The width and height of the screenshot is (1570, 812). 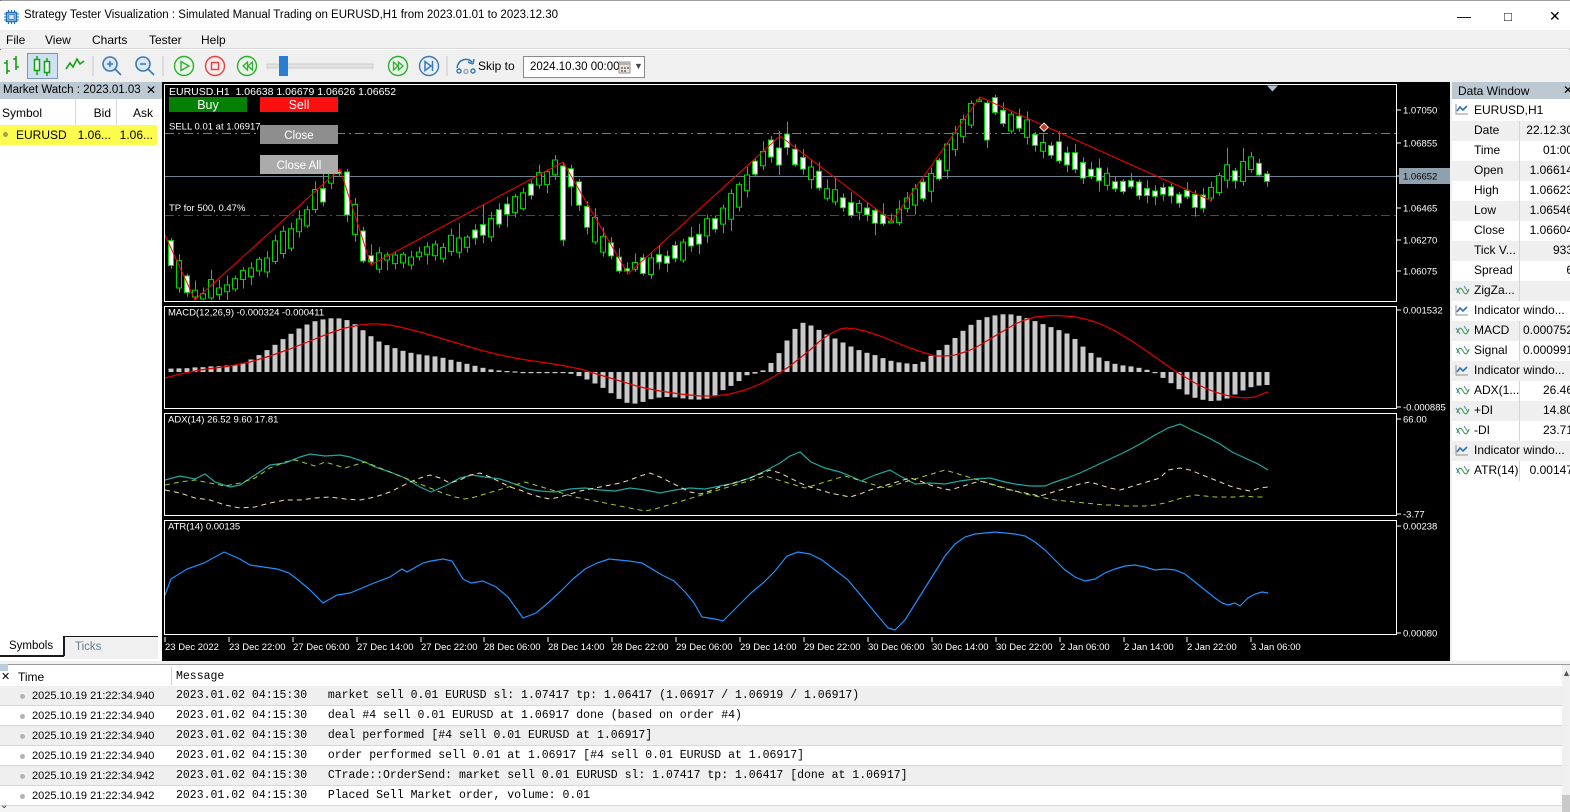 What do you see at coordinates (207, 208) in the screenshot?
I see `svg-text: TP for 500, 0.47%` at bounding box center [207, 208].